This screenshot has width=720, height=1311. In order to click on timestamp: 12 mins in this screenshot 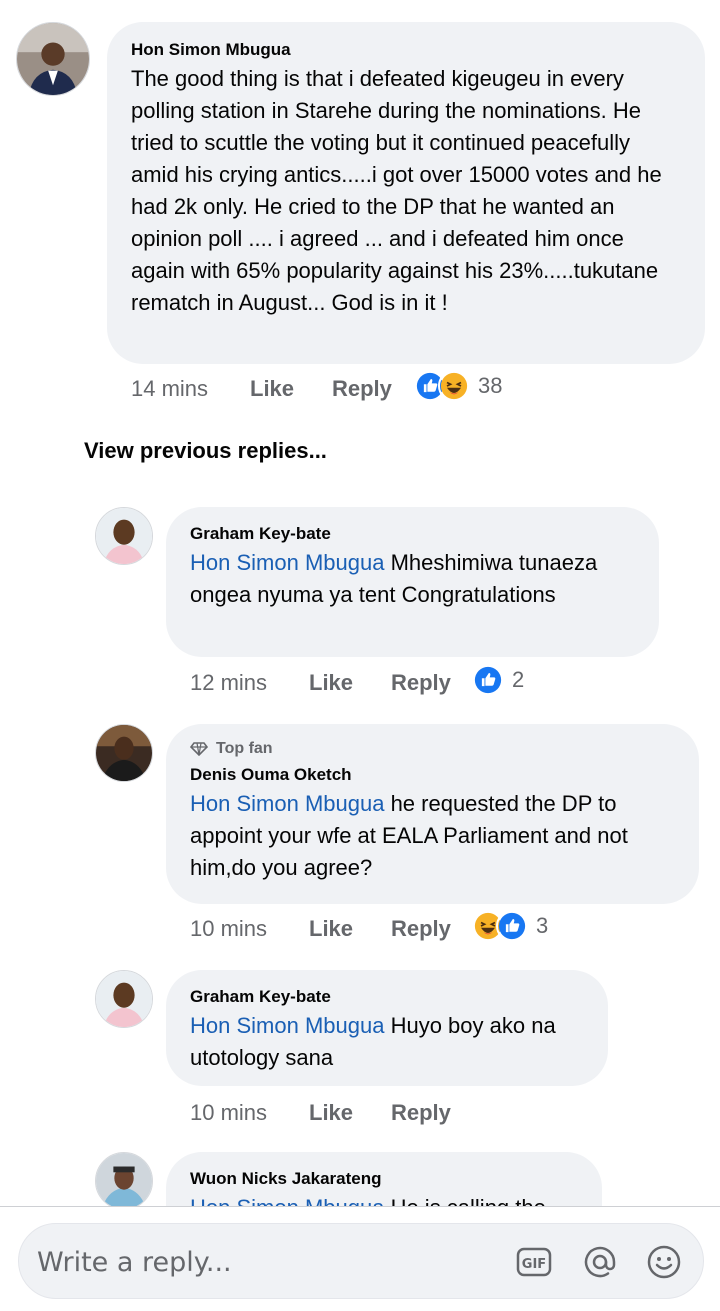, I will do `click(249, 683)`.